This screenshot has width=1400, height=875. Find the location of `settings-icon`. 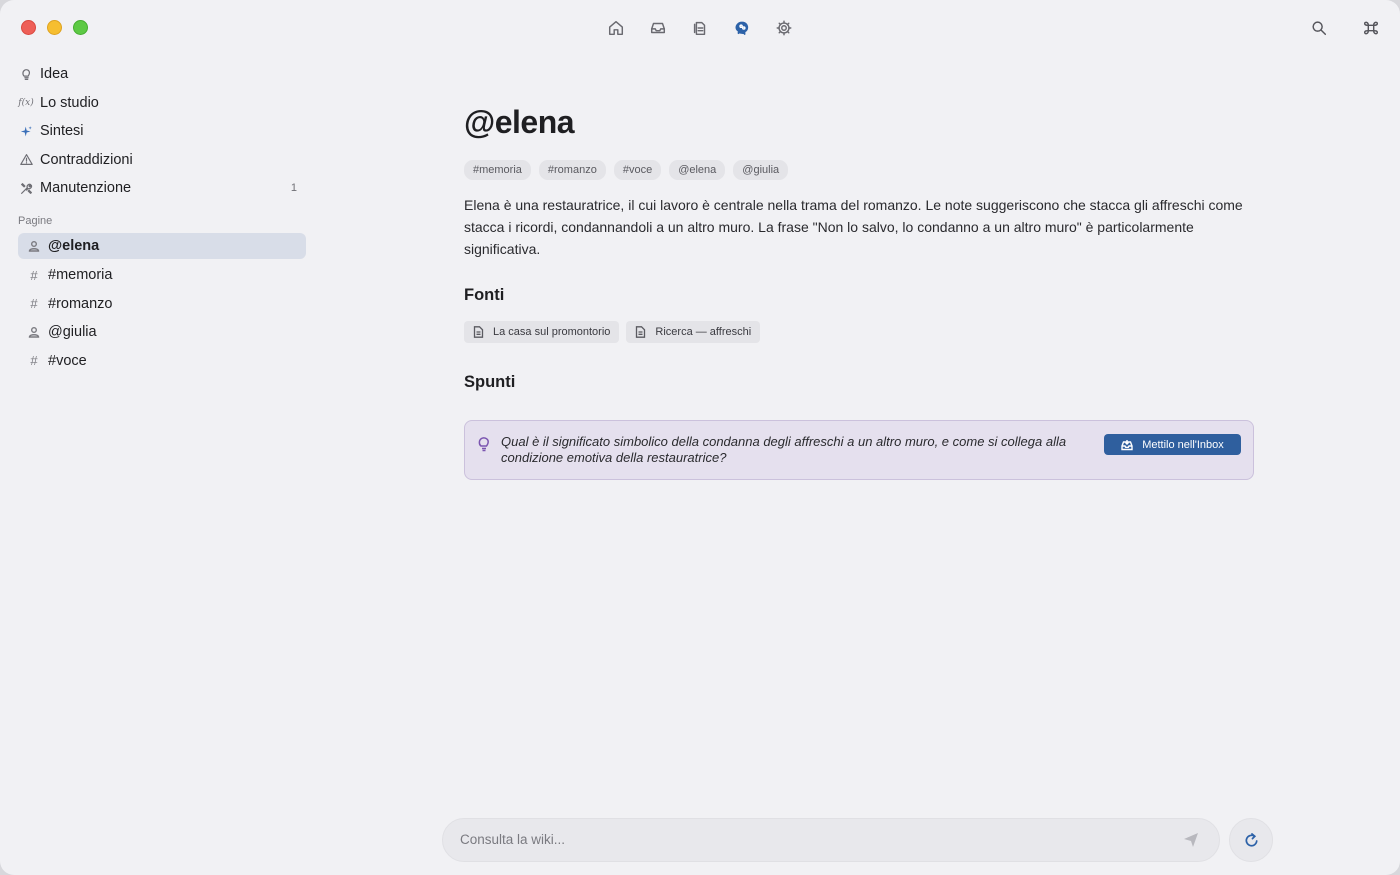

settings-icon is located at coordinates (784, 28).